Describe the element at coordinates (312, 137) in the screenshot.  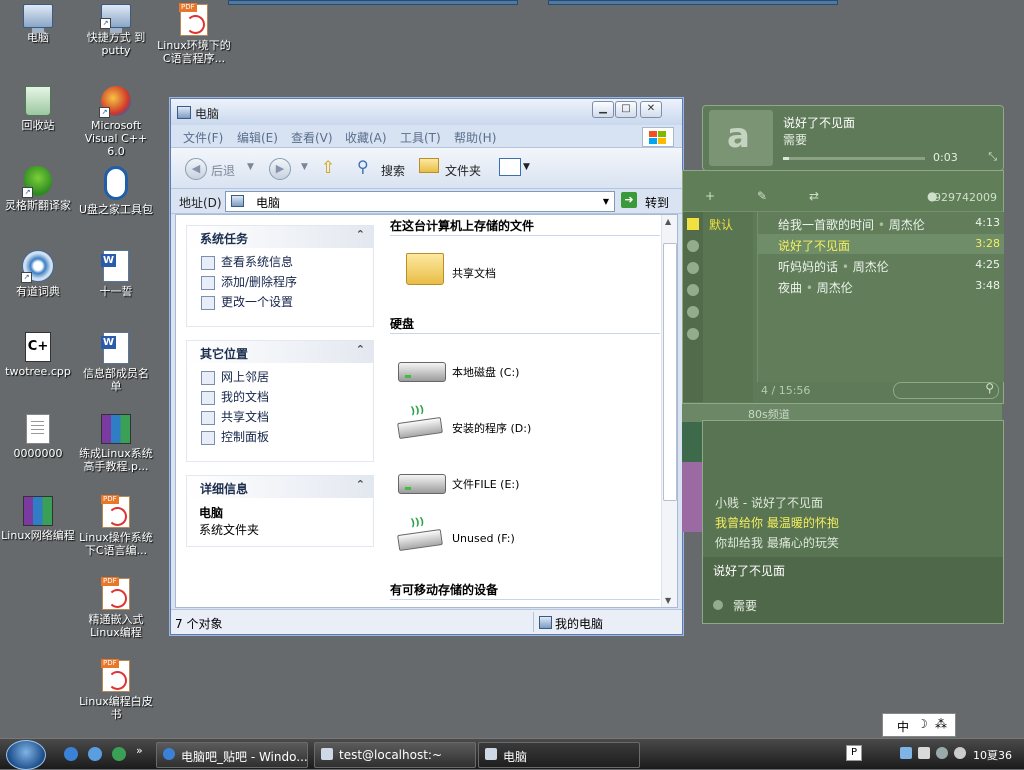
I see `menu-view: 查看(V)` at that location.